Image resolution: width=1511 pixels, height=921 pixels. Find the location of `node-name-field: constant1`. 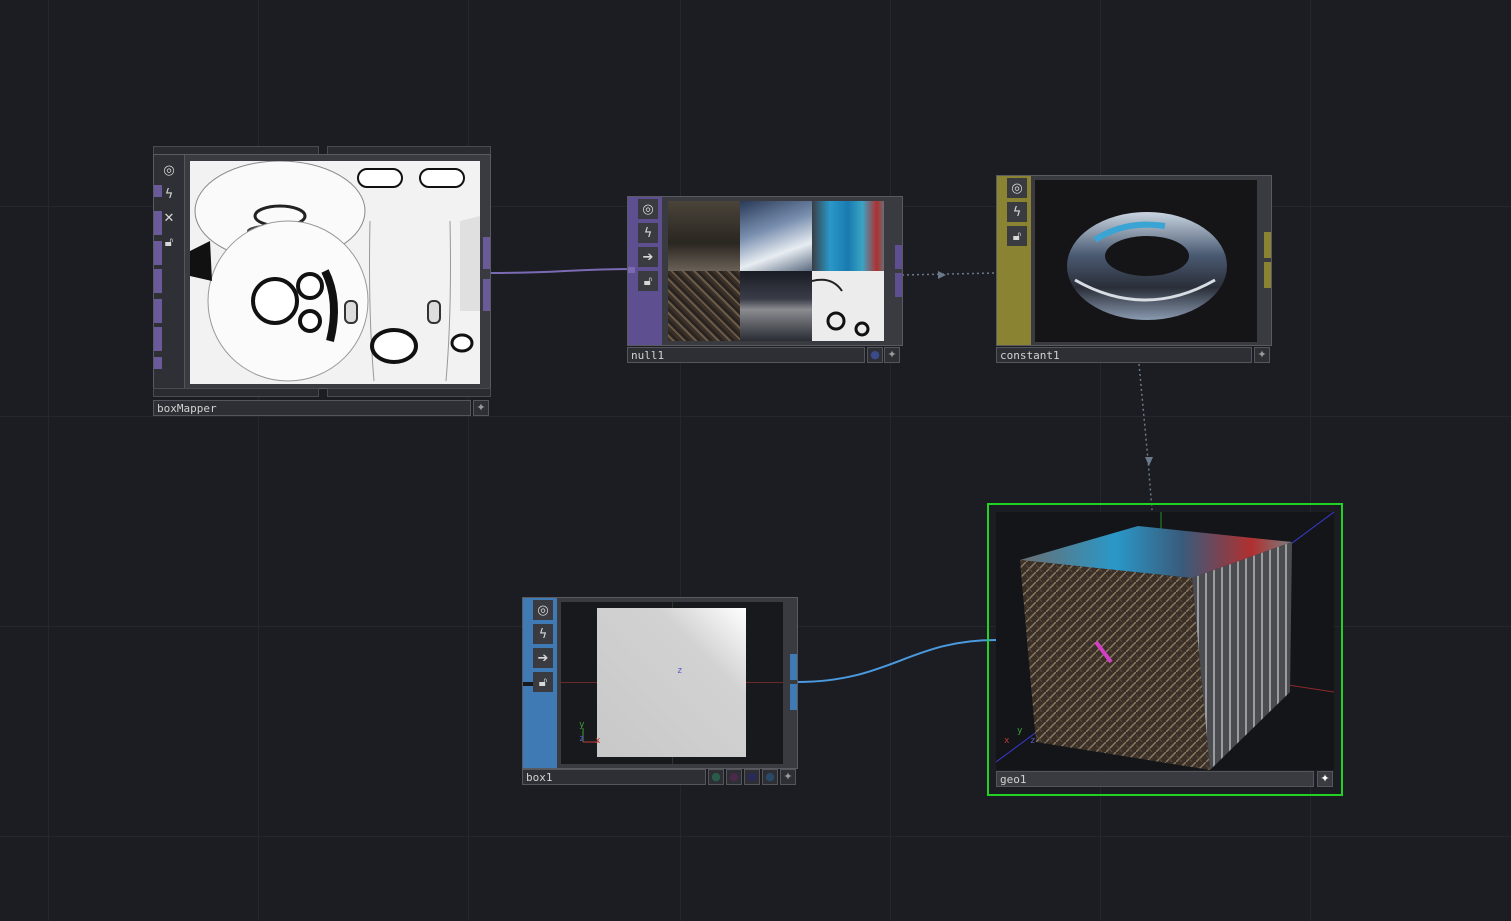

node-name-field: constant1 is located at coordinates (1124, 355).